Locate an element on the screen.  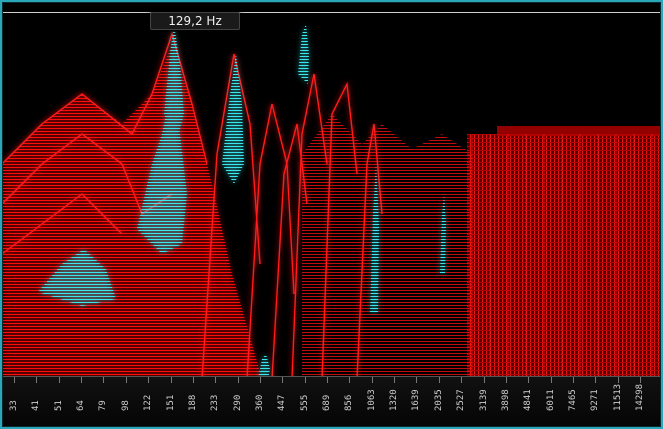
axis-tick-label: 1063 is located at coordinates (372, 400).